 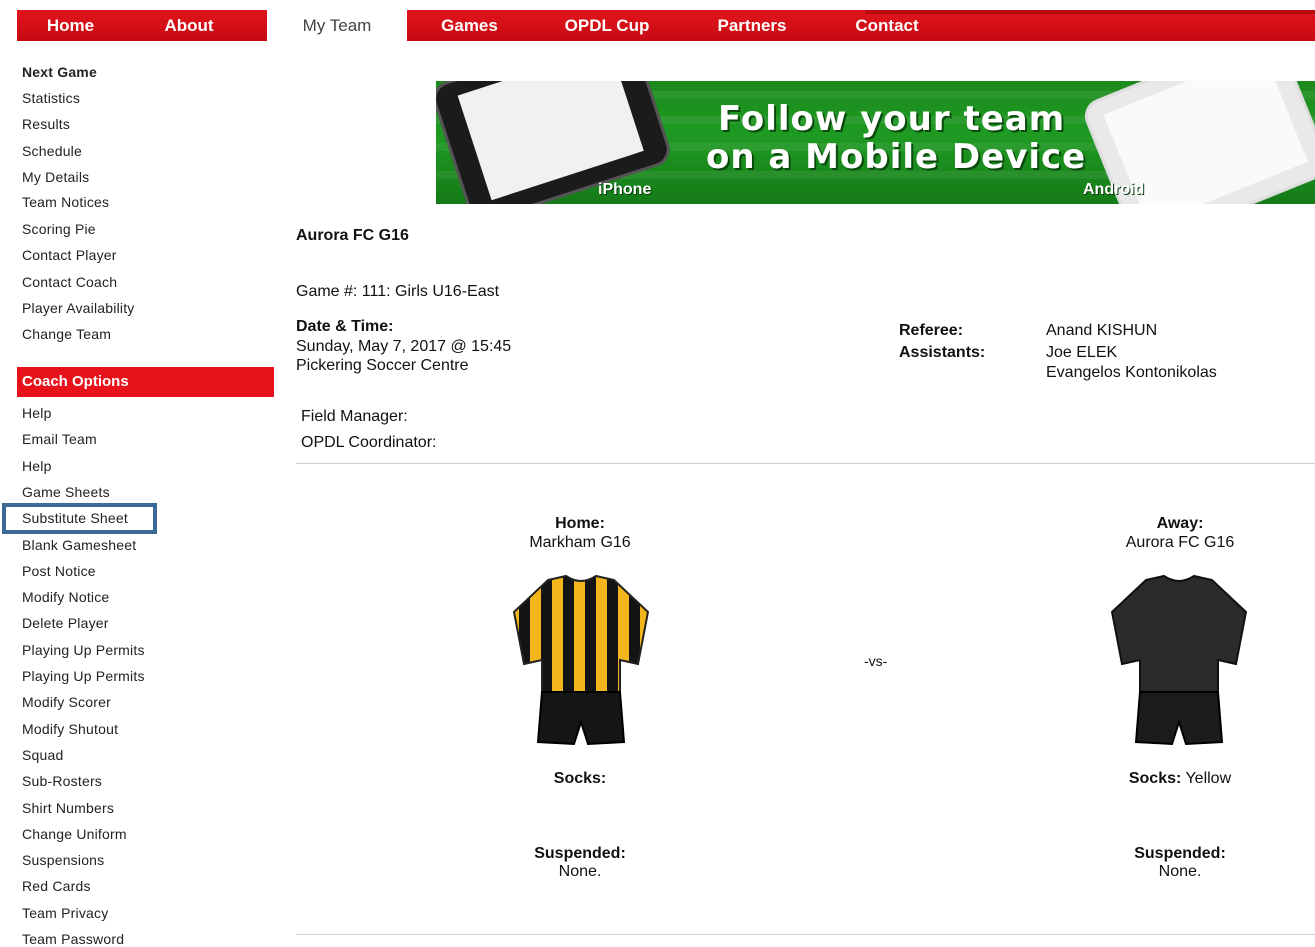 What do you see at coordinates (59, 72) in the screenshot?
I see `sidebar-link-next-game: Next Game` at bounding box center [59, 72].